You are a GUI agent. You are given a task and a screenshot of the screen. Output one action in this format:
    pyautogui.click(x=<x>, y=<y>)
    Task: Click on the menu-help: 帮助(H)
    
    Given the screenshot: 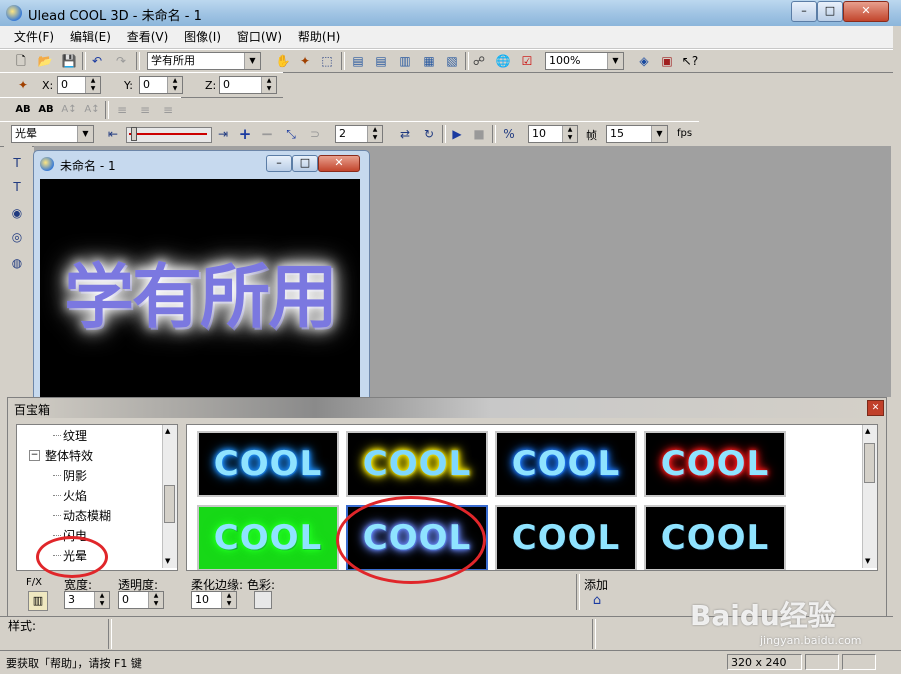 What is the action you would take?
    pyautogui.click(x=319, y=37)
    